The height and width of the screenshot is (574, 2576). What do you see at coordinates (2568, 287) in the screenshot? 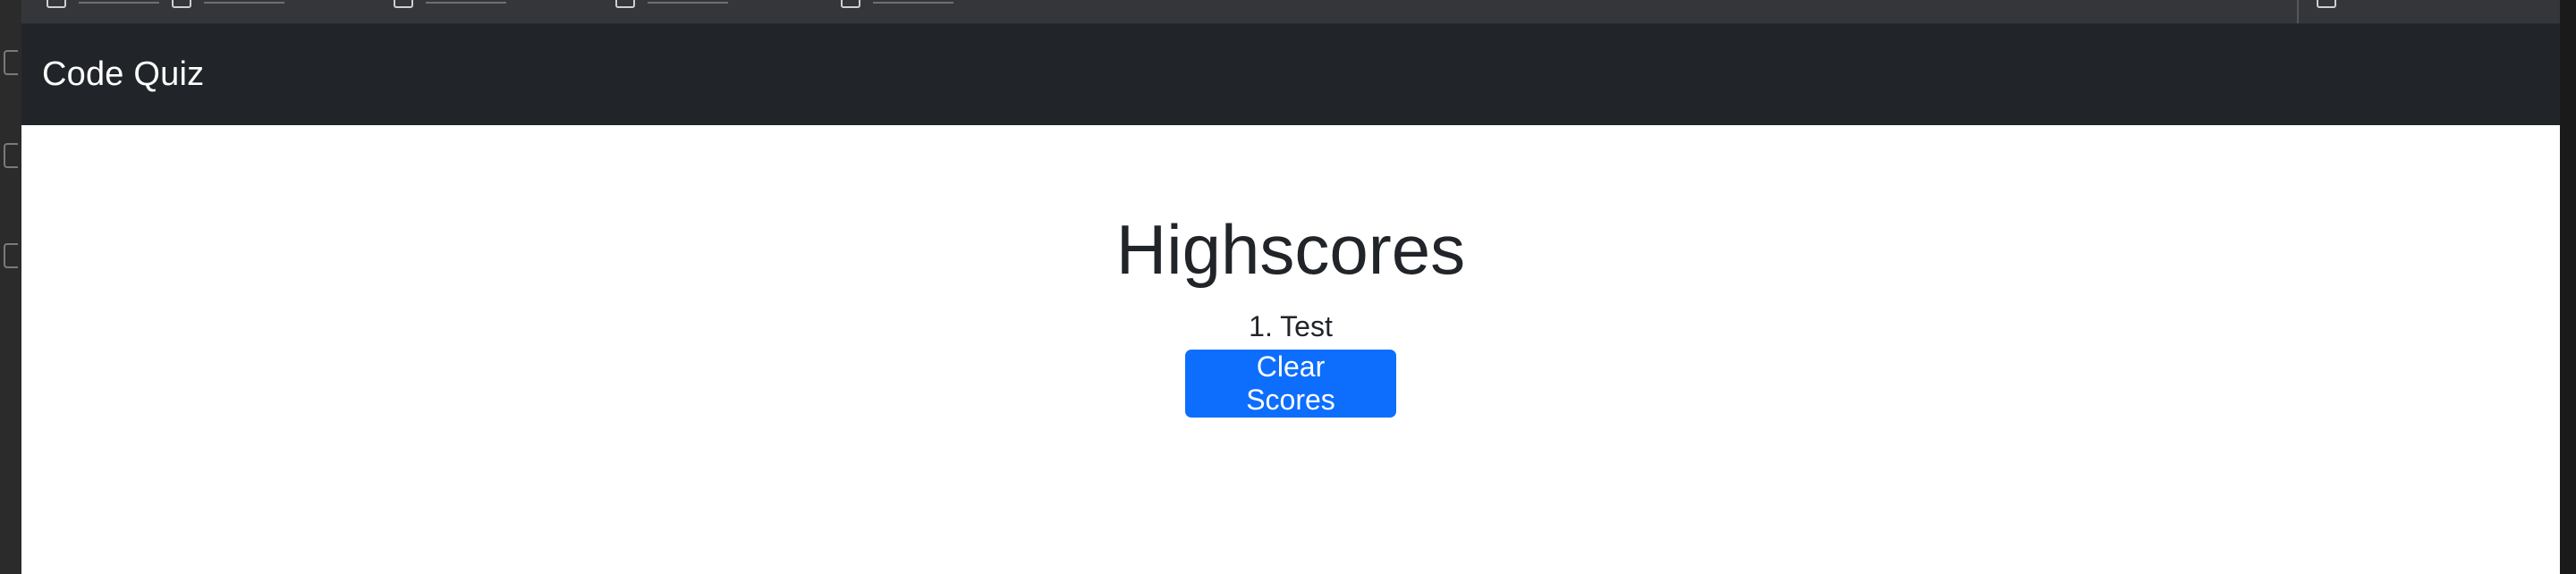
I see `background-strip` at bounding box center [2568, 287].